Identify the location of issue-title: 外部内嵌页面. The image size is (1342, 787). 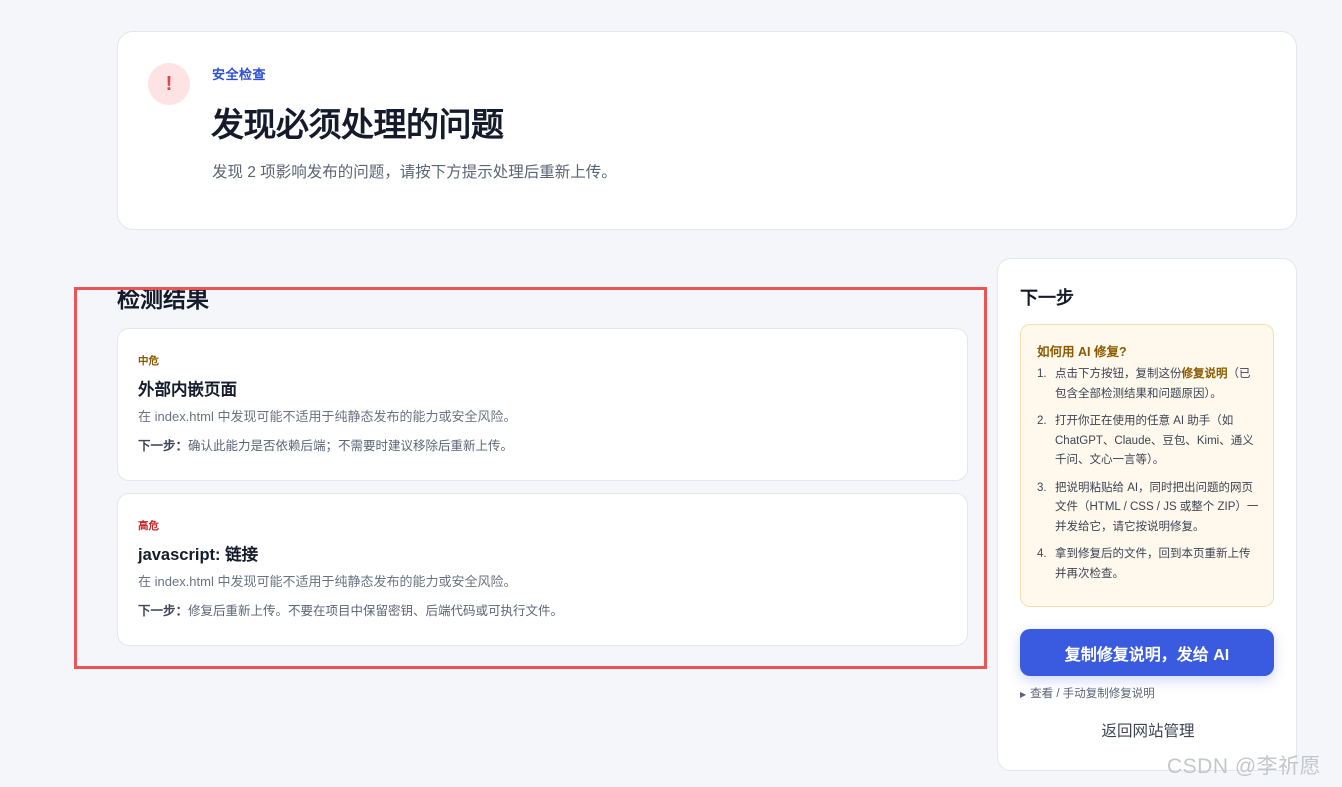
(187, 390).